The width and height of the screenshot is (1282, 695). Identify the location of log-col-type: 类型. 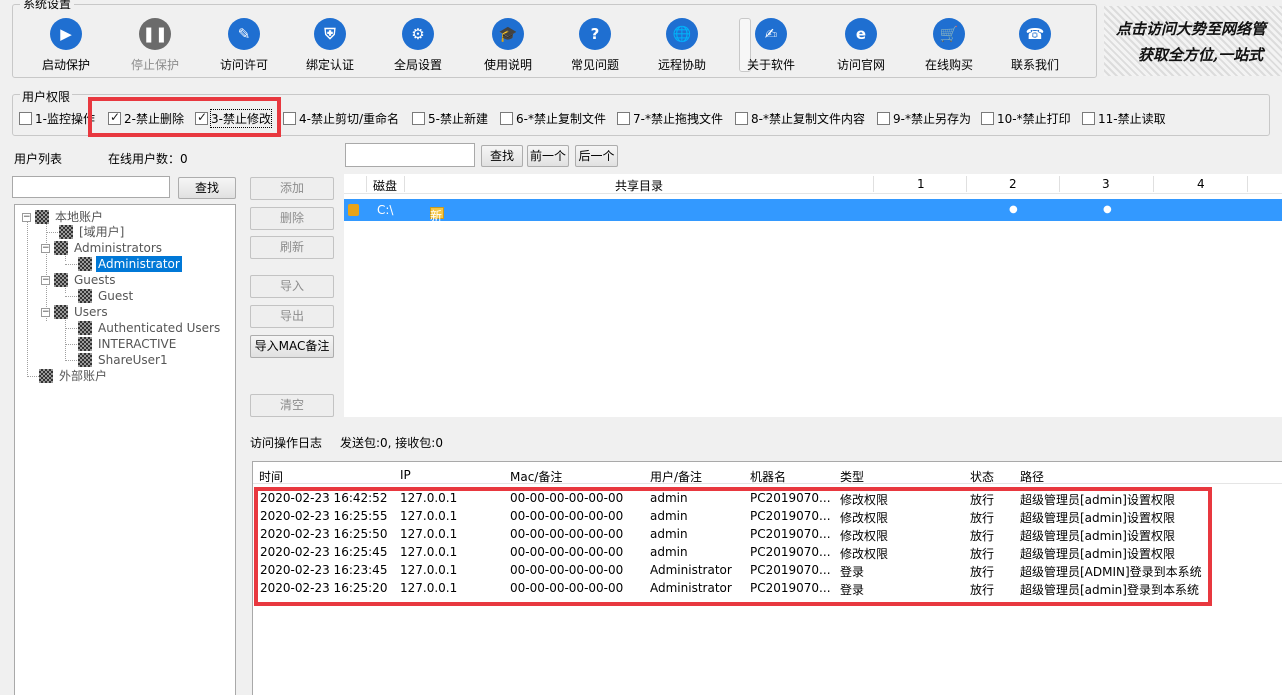
(852, 476).